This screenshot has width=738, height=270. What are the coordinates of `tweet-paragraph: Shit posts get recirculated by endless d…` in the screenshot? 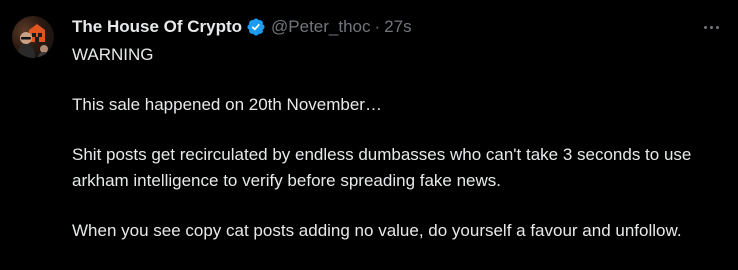 It's located at (382, 167).